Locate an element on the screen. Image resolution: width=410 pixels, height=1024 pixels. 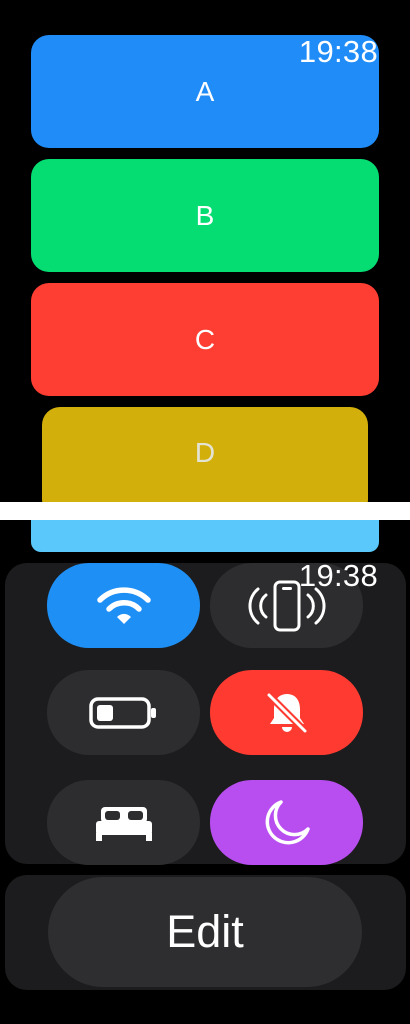
card-c: C is located at coordinates (205, 339).